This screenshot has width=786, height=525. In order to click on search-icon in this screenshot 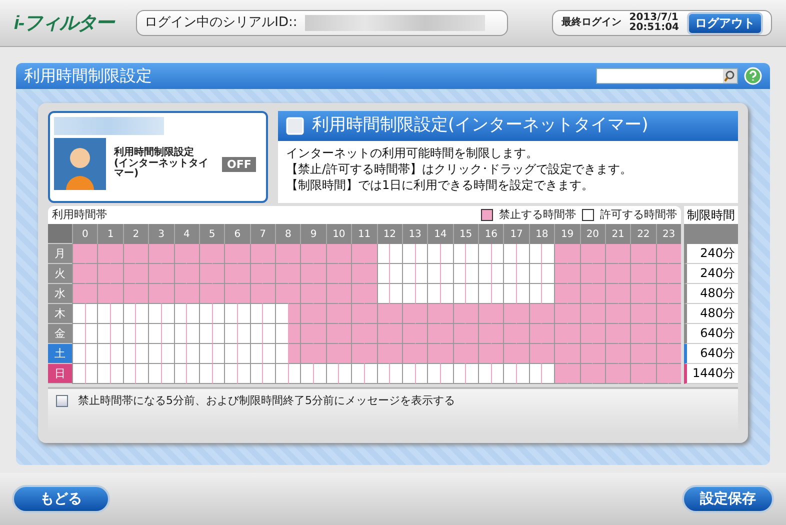, I will do `click(730, 76)`.